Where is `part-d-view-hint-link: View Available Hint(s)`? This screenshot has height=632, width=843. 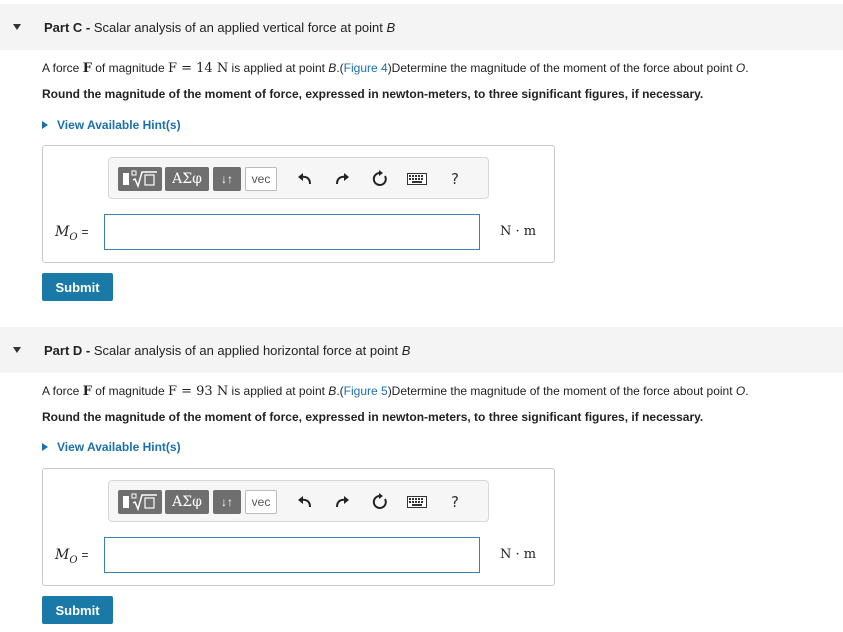
part-d-view-hint-link: View Available Hint(s) is located at coordinates (111, 447).